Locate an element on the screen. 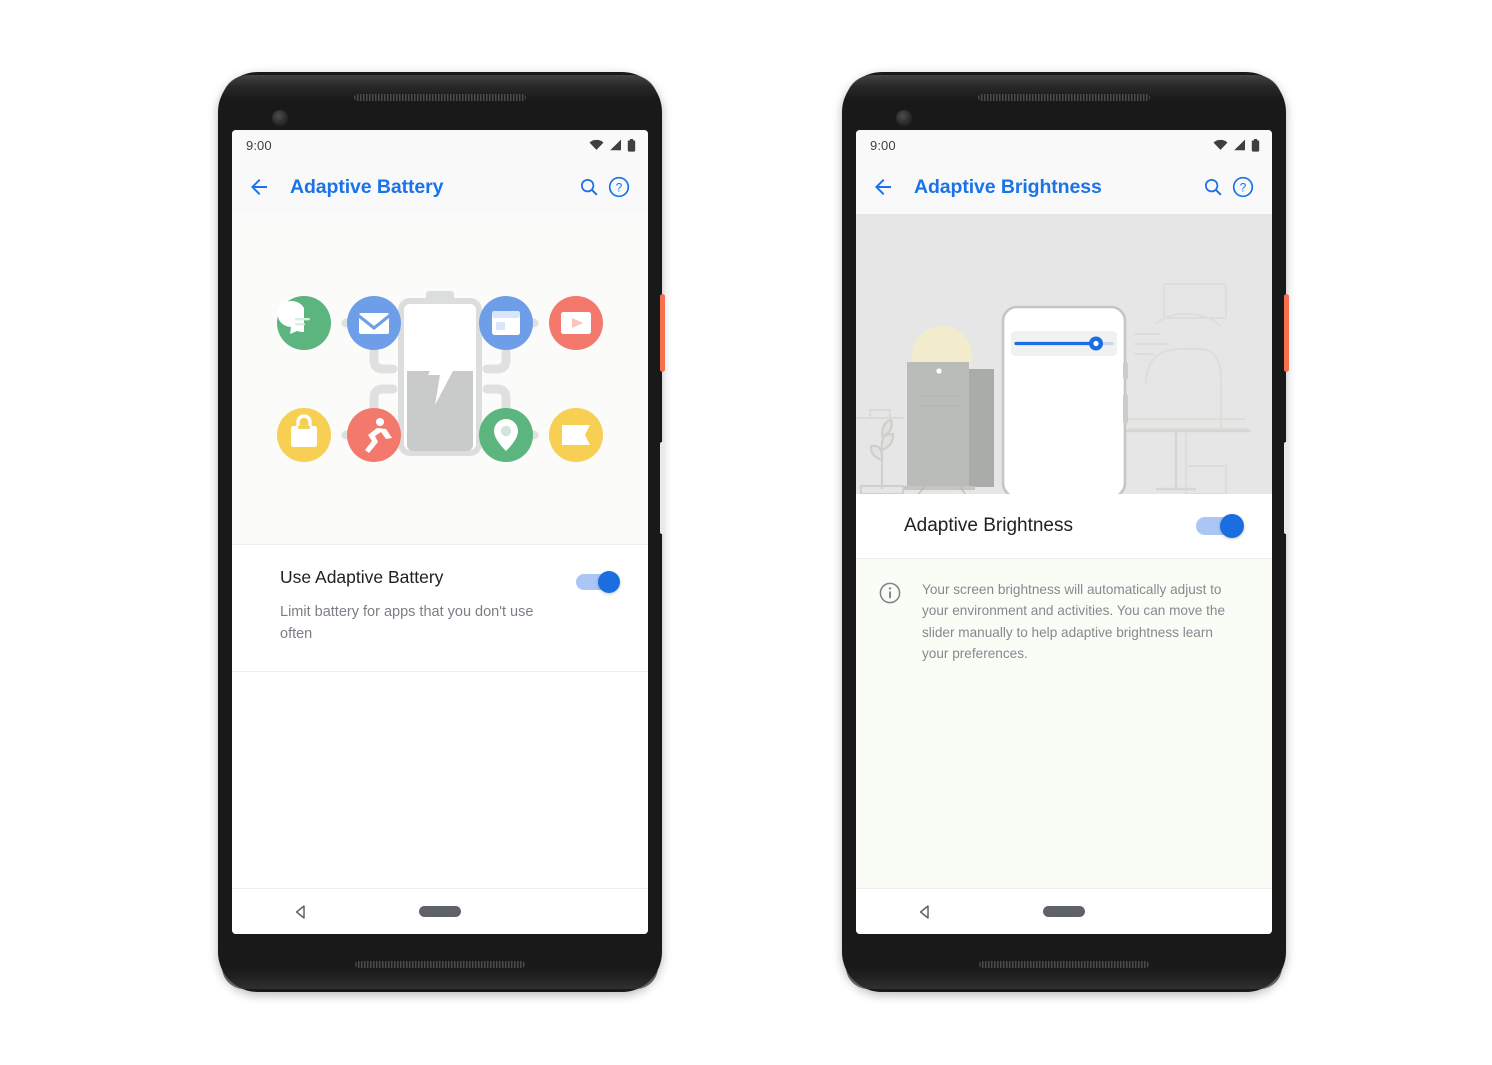  page-title: Adaptive Brightness is located at coordinates (1008, 186).